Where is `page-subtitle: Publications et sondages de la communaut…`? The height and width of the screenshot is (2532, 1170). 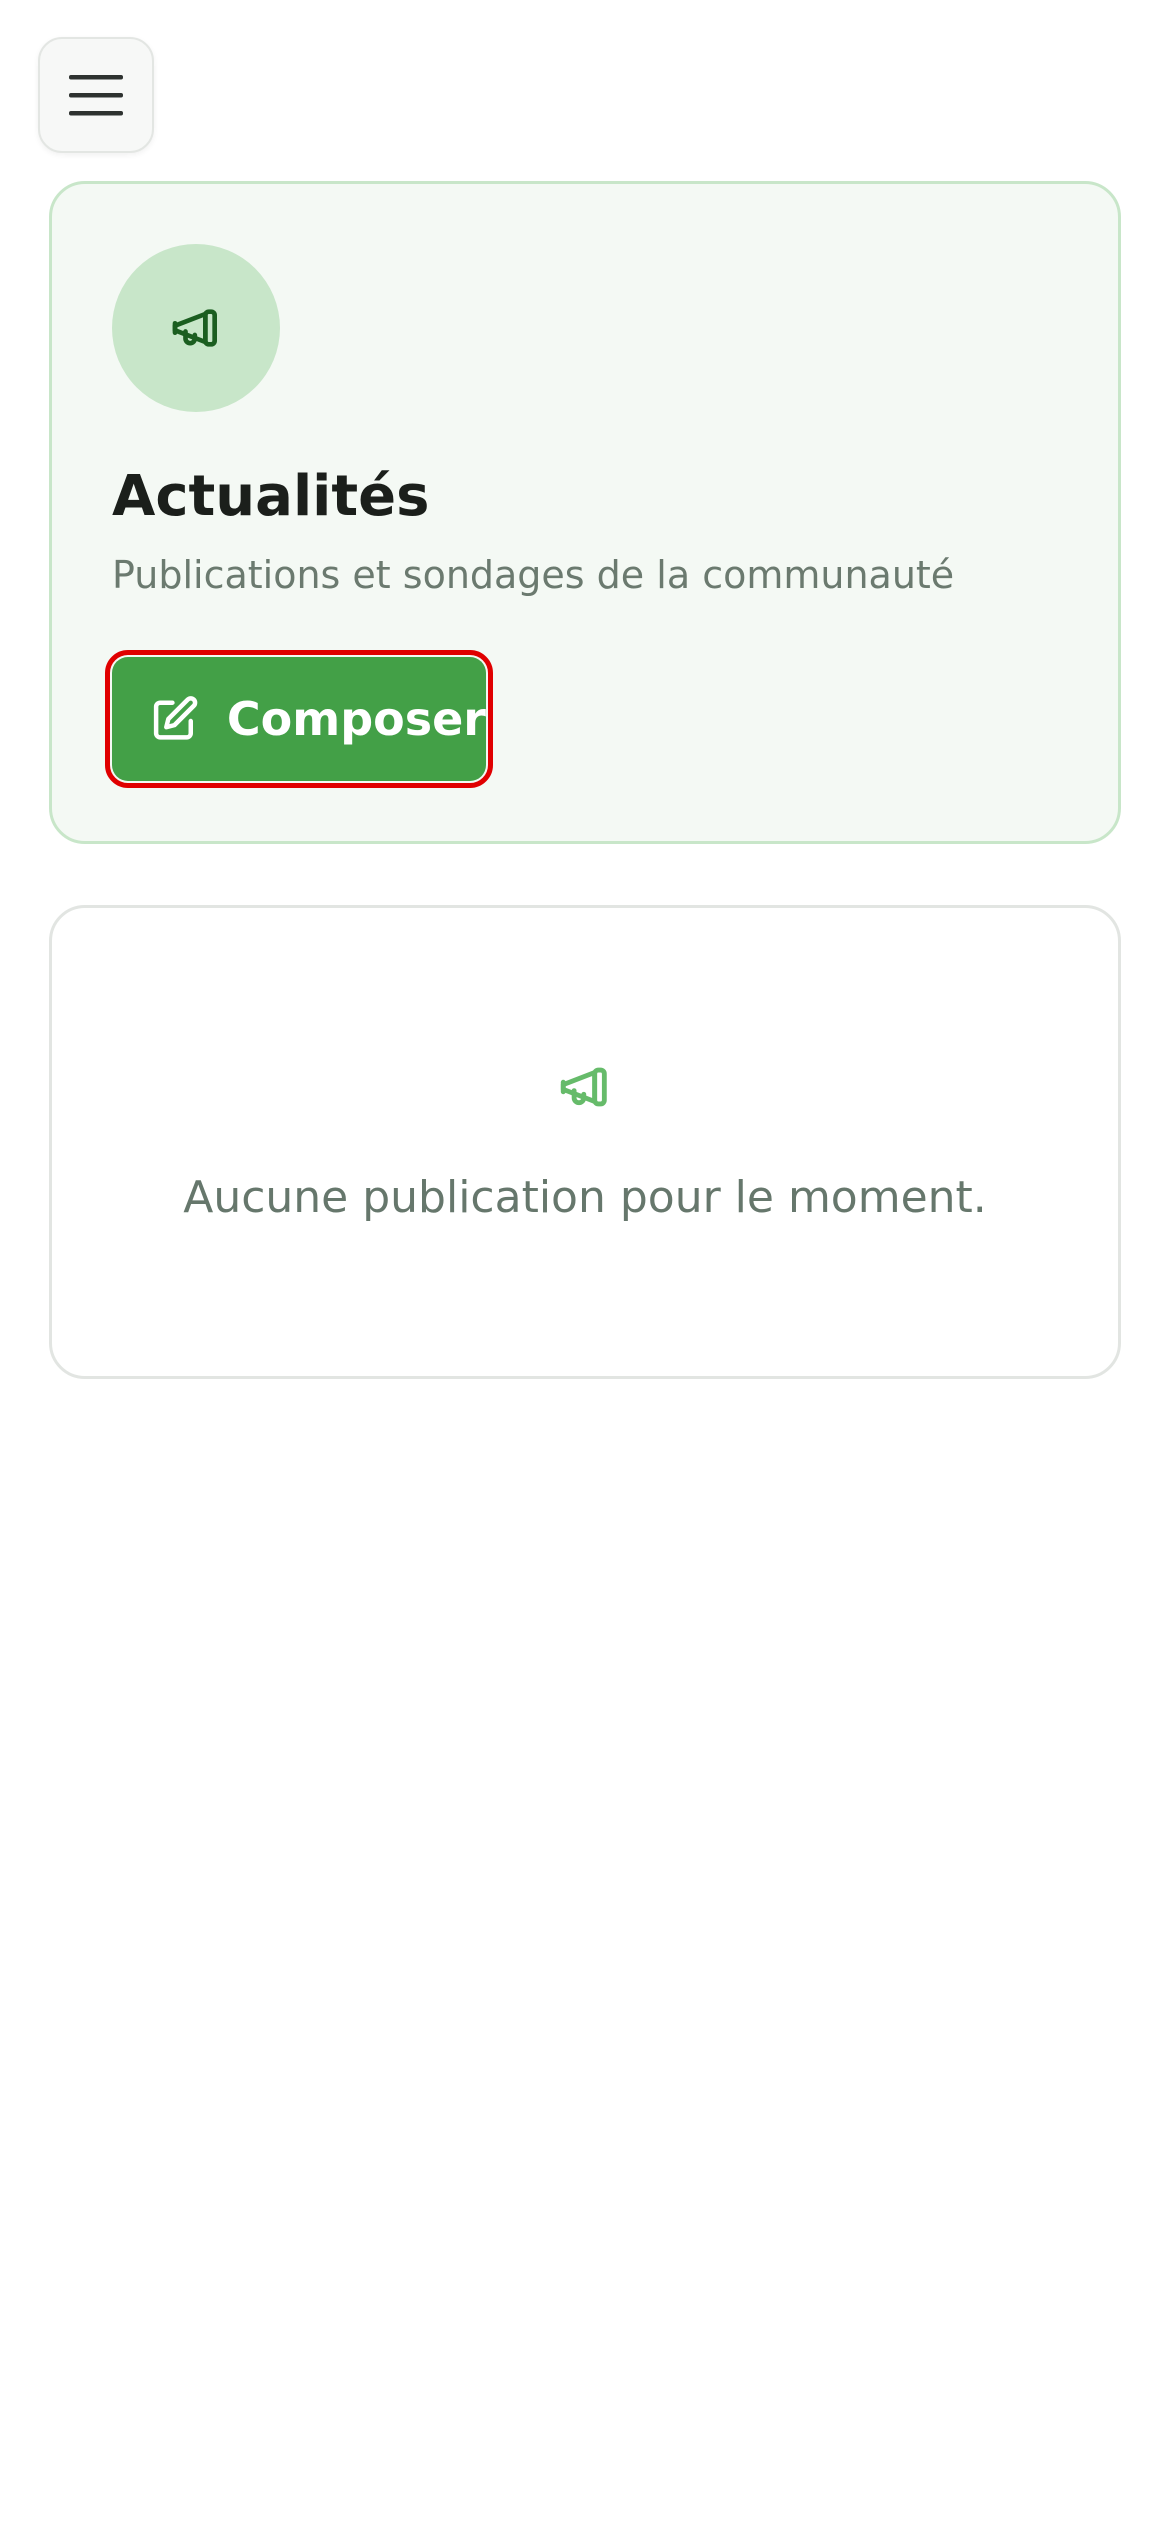 page-subtitle: Publications et sondages de la communaut… is located at coordinates (533, 575).